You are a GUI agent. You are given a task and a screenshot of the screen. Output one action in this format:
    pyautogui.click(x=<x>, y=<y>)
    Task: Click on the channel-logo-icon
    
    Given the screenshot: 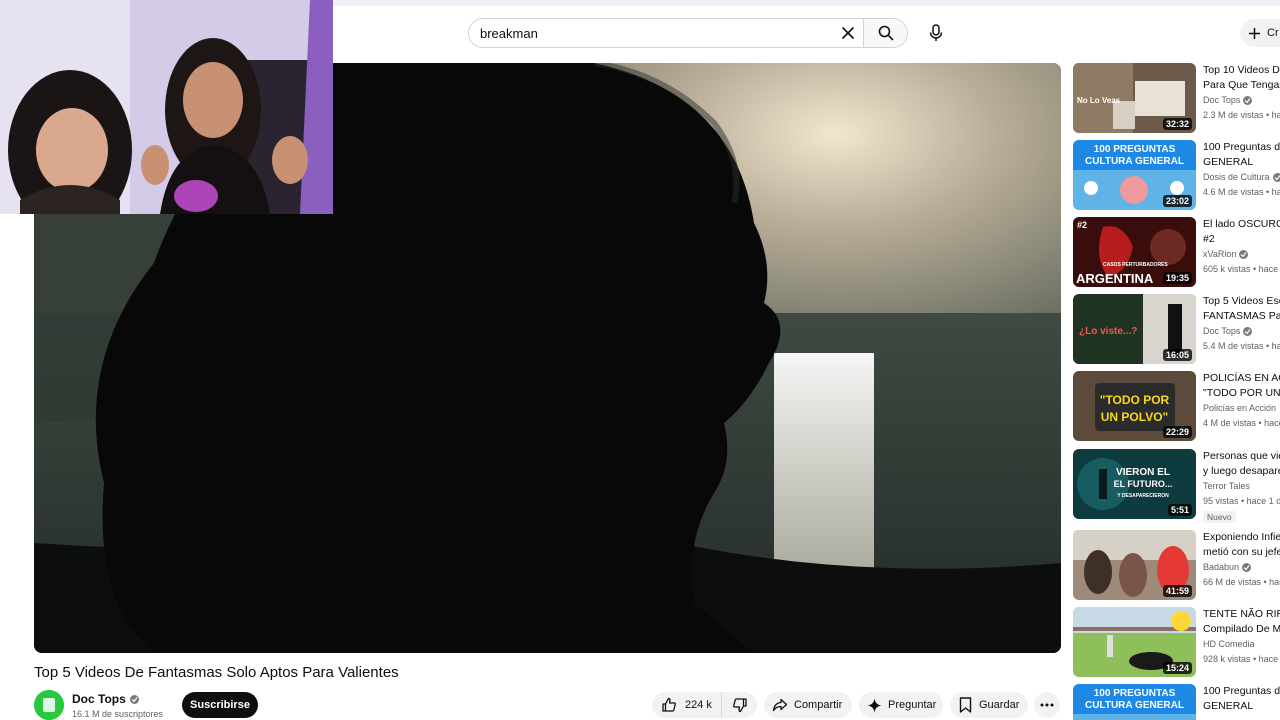 What is the action you would take?
    pyautogui.click(x=49, y=705)
    